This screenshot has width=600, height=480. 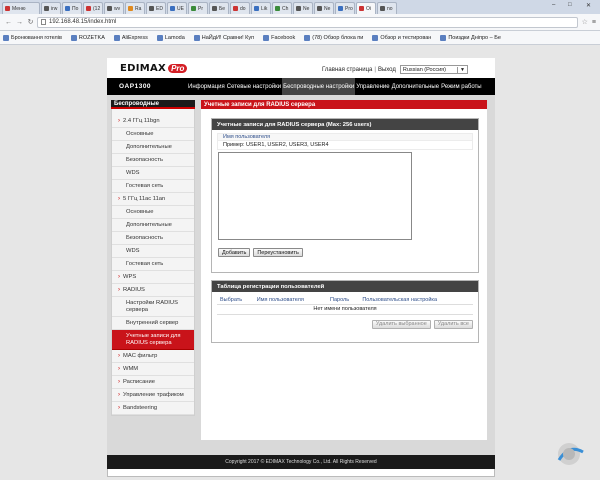 I want to click on logout-link: Выход, so click(x=387, y=70).